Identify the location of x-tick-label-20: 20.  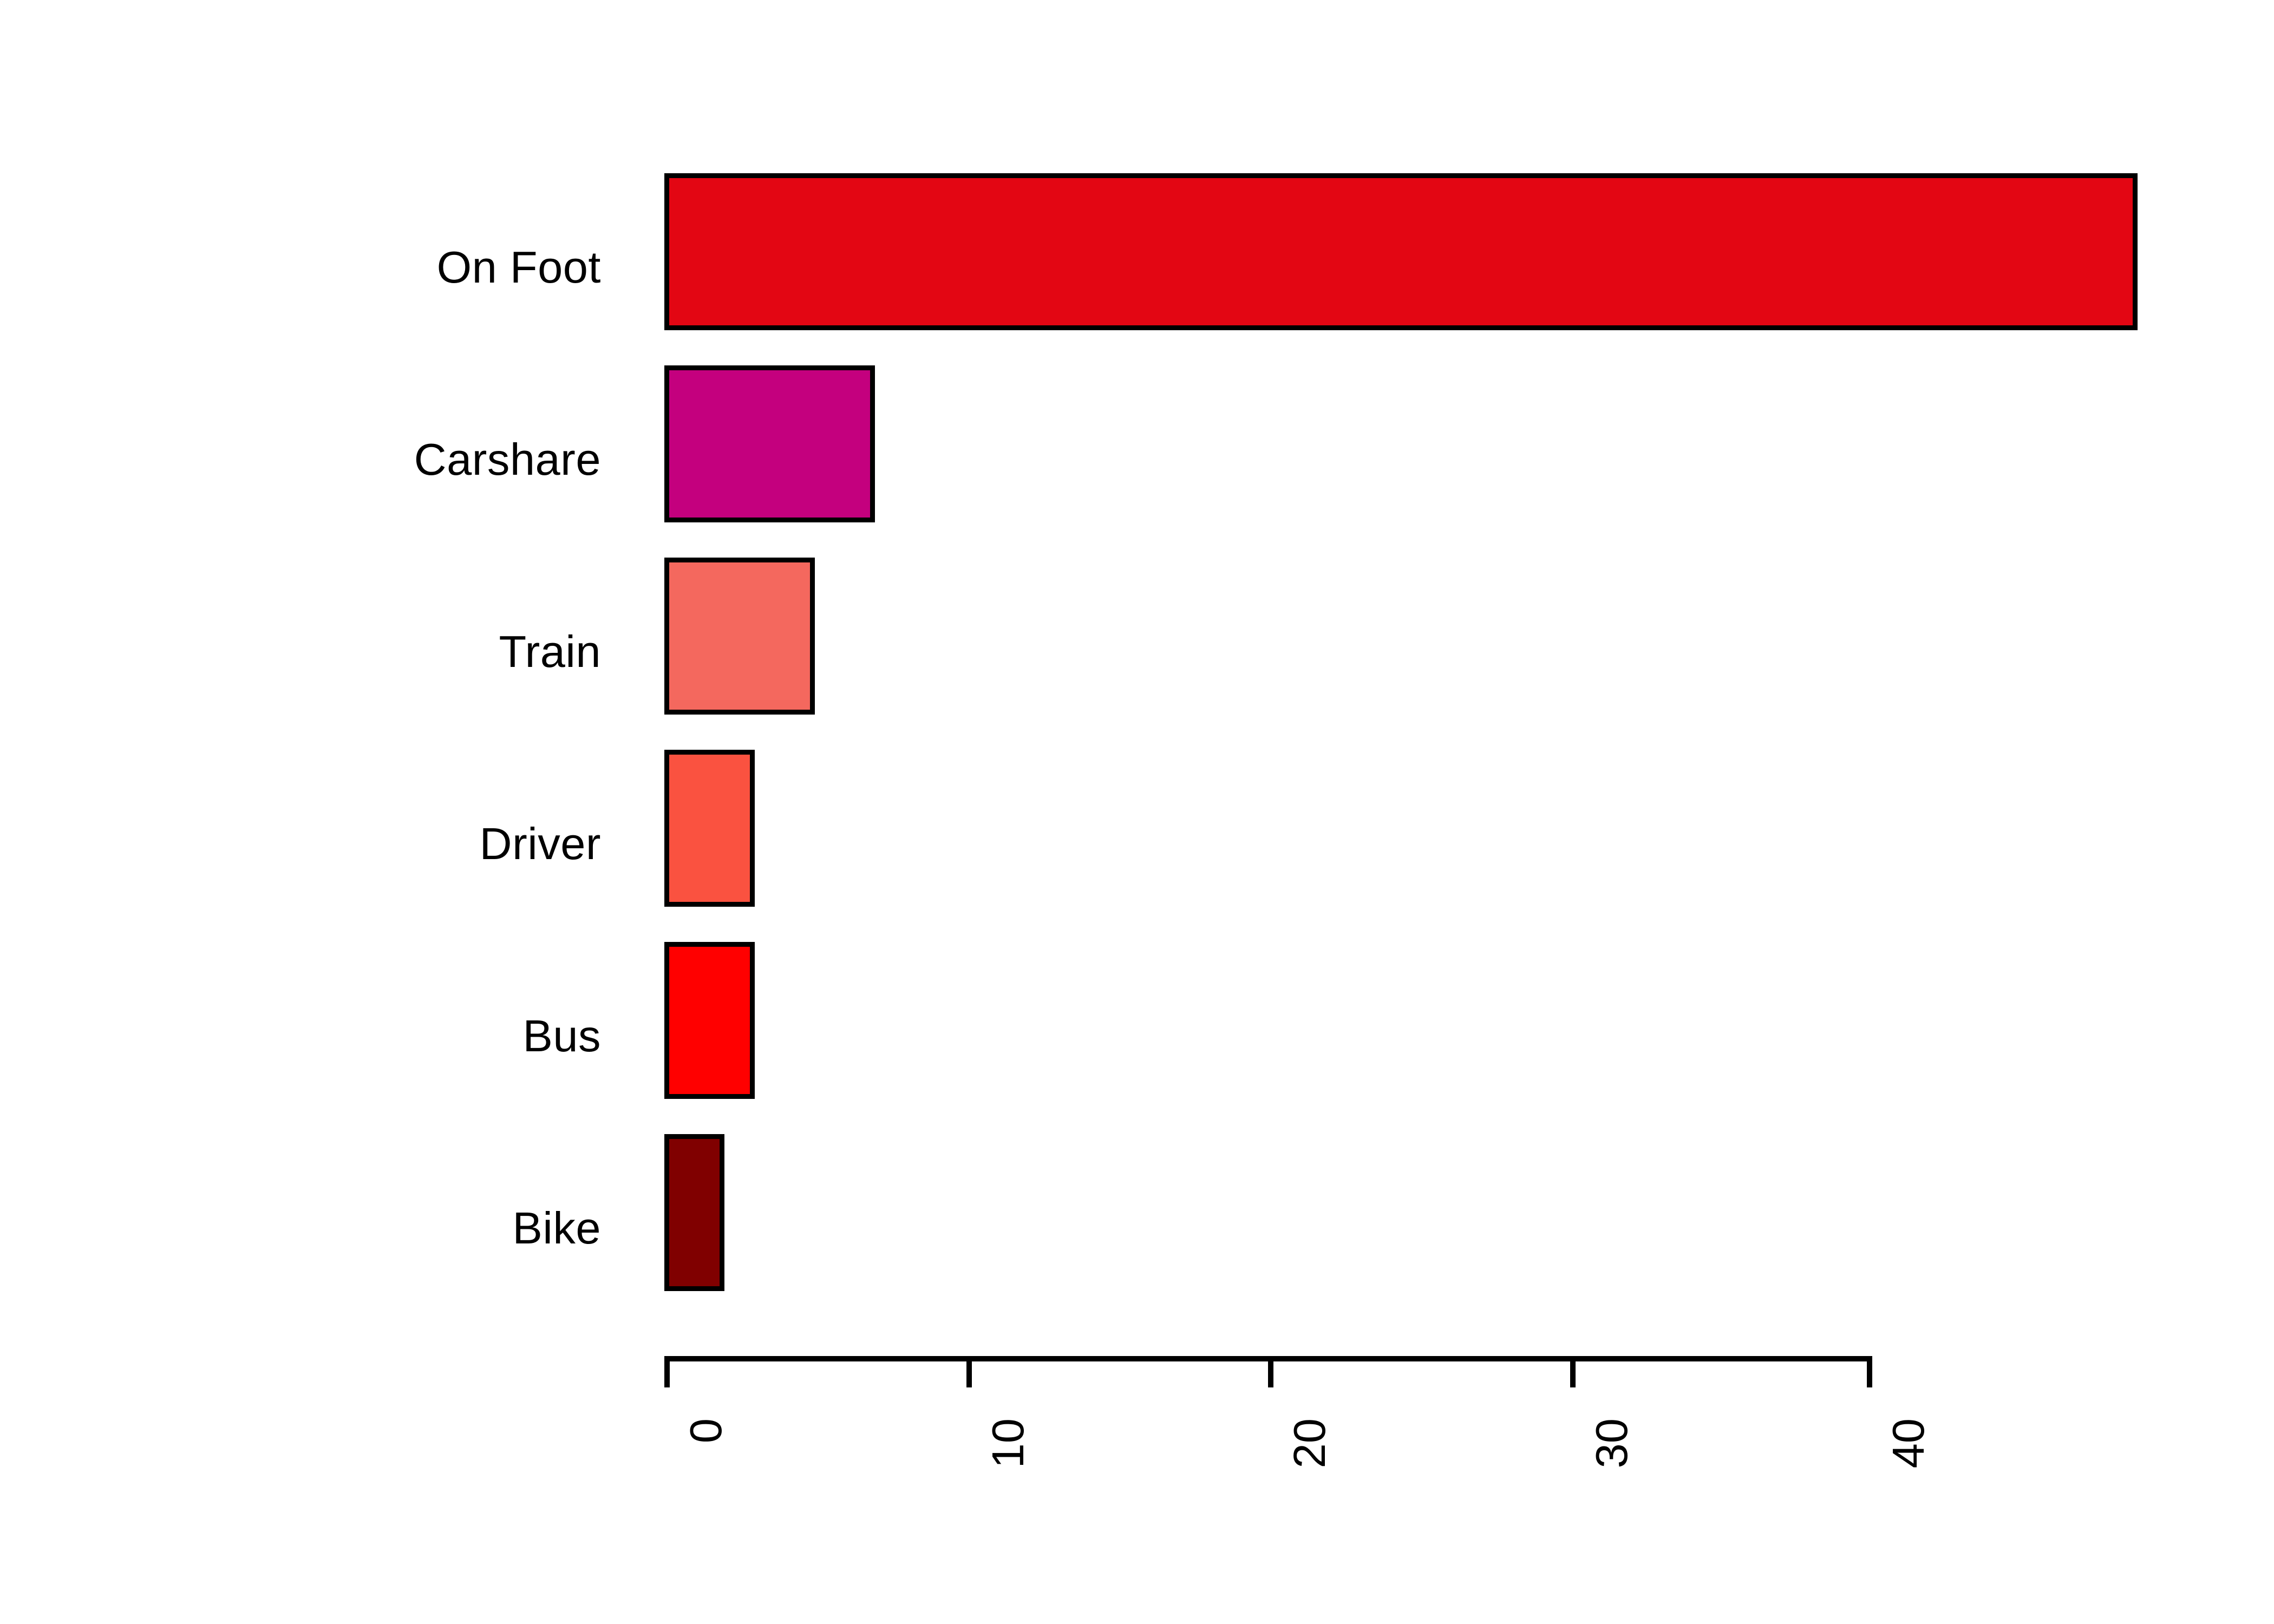
(1309, 1444).